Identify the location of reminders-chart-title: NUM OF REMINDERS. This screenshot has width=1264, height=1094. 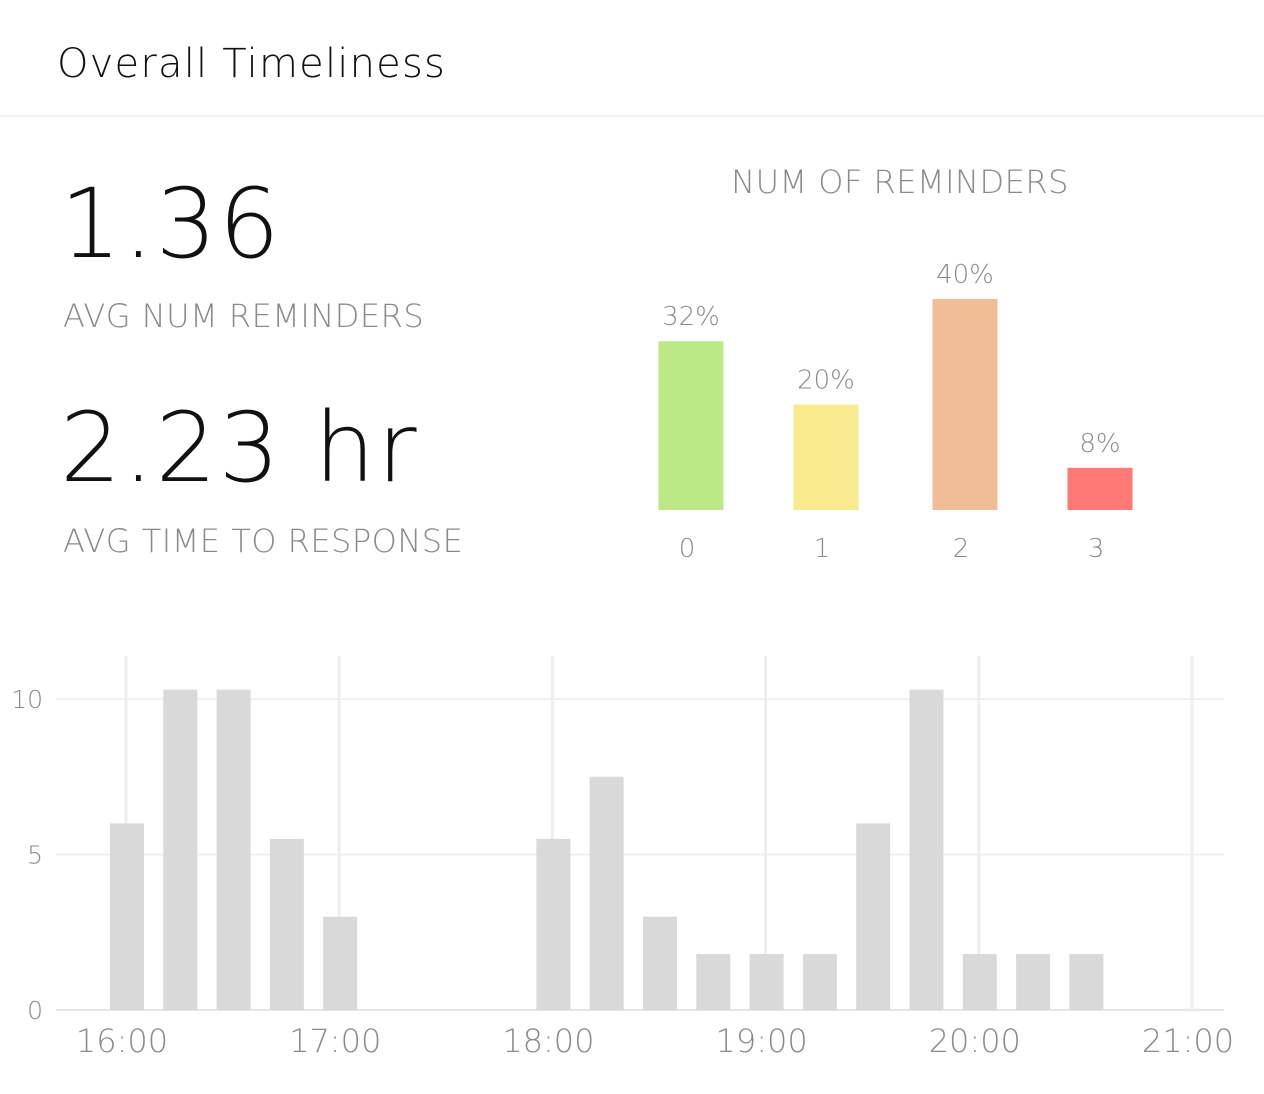
(900, 182).